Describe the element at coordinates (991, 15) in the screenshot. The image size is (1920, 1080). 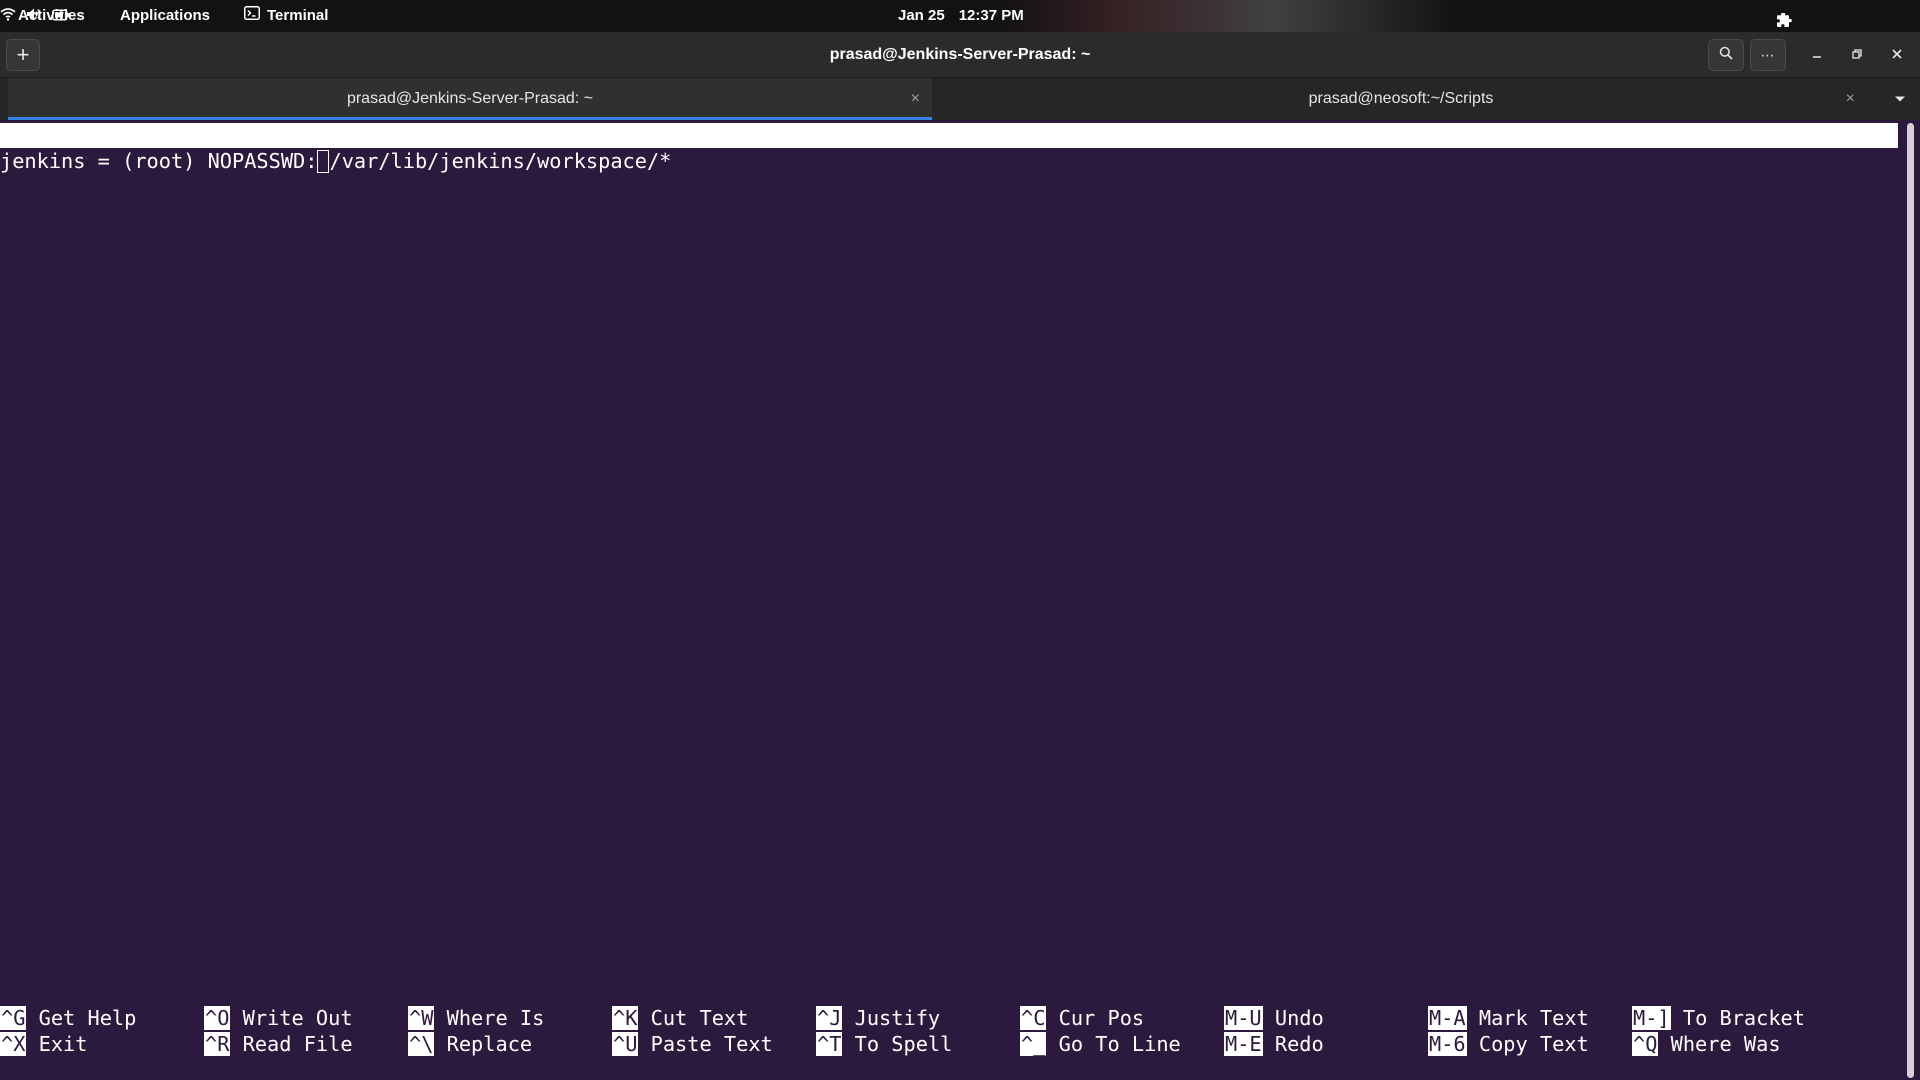
I see `clock-time: 12:37 PM` at that location.